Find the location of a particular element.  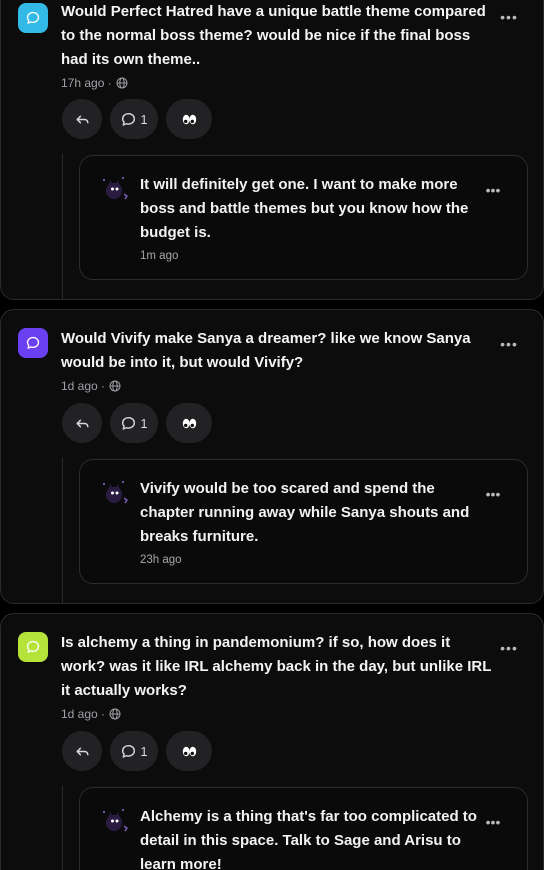

post-meta: 17h ago · is located at coordinates (94, 83).